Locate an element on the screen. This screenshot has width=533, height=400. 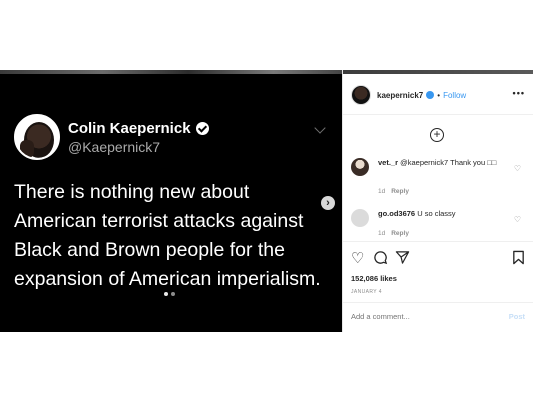
follow-button: Follow is located at coordinates (454, 95).